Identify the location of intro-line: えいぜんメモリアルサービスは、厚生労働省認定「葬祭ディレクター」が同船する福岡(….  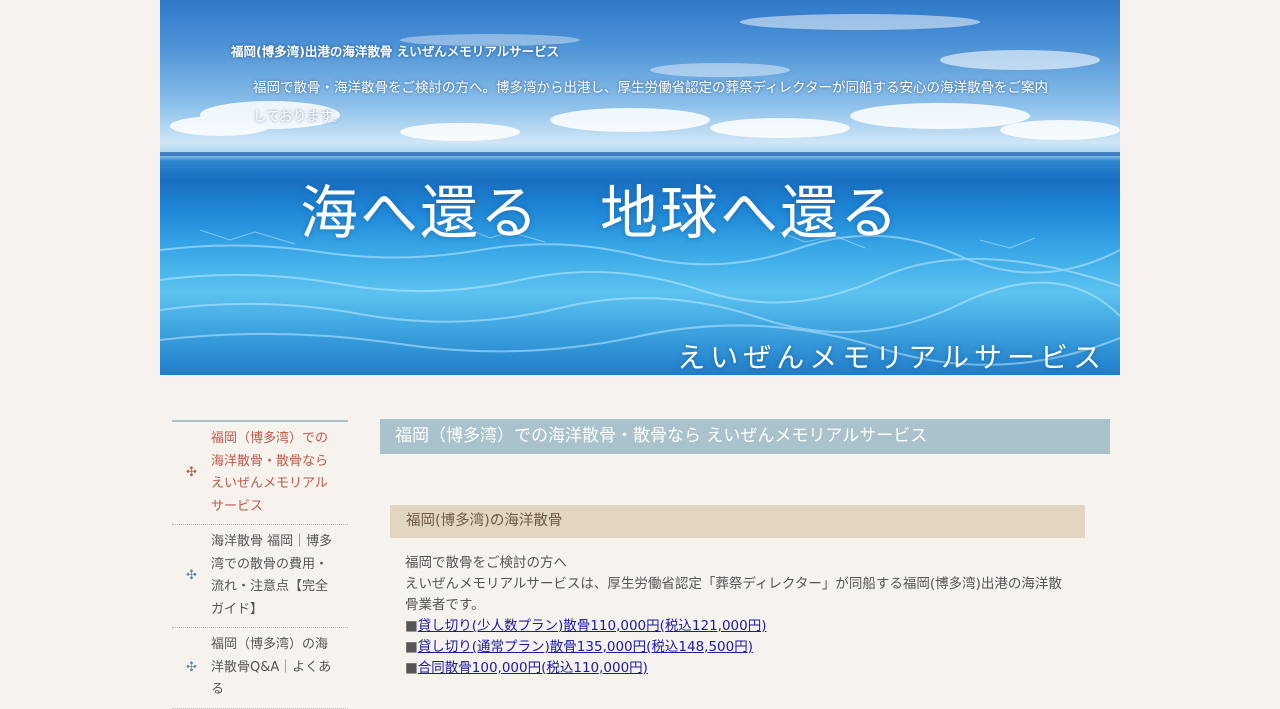
(733, 594).